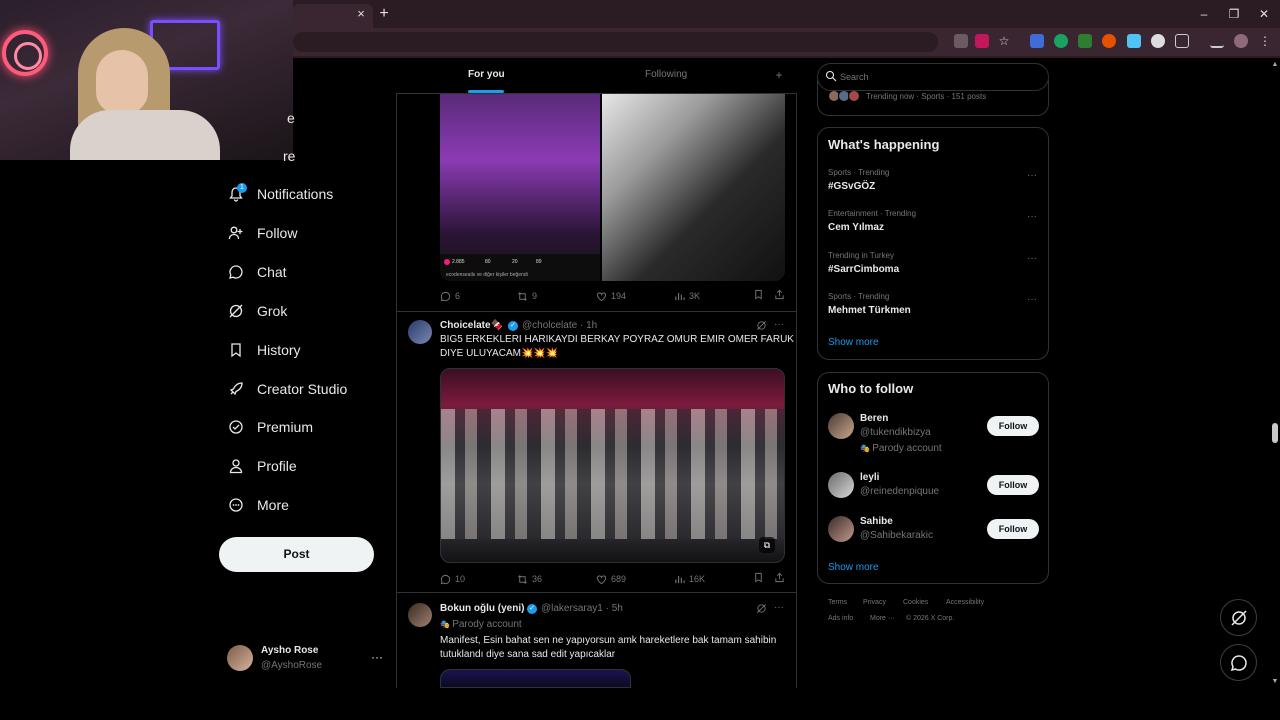  What do you see at coordinates (1182, 41) in the screenshot?
I see `puzzle-icon` at bounding box center [1182, 41].